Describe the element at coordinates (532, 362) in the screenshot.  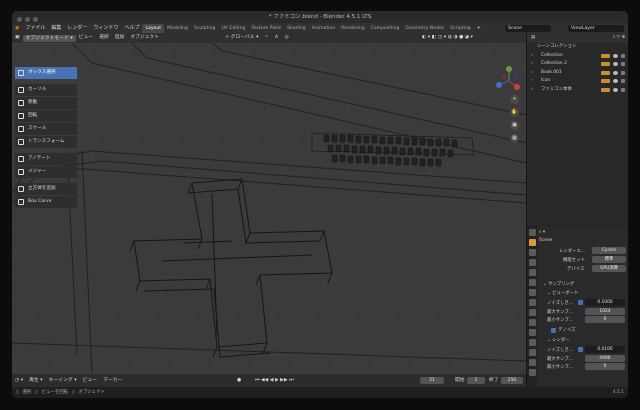
I see `material-tab-icon` at that location.